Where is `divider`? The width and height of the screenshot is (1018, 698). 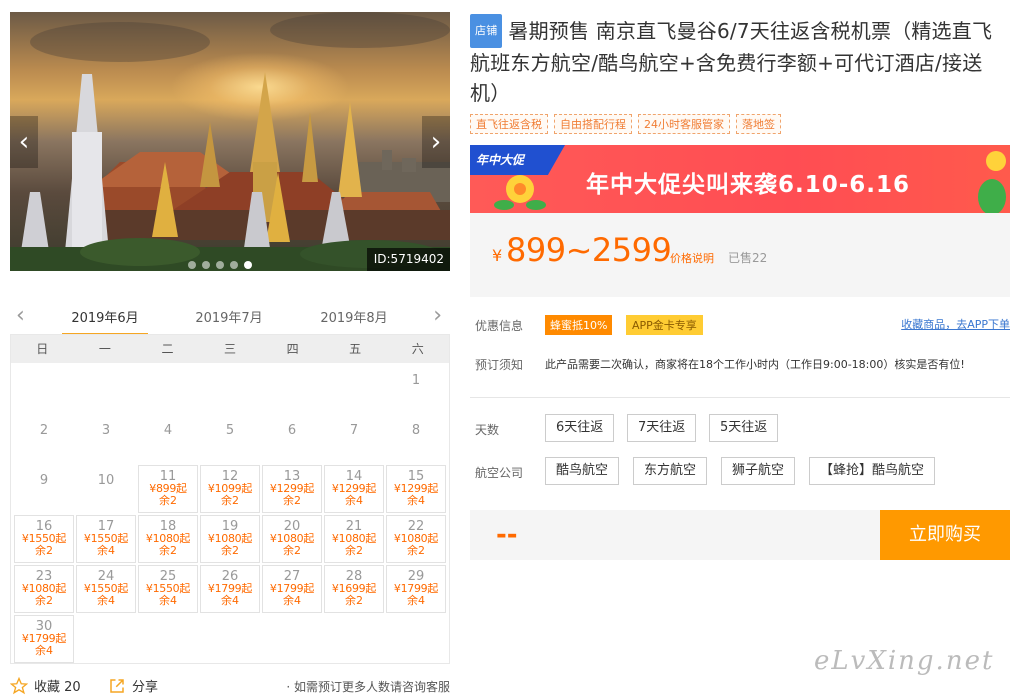 divider is located at coordinates (740, 397).